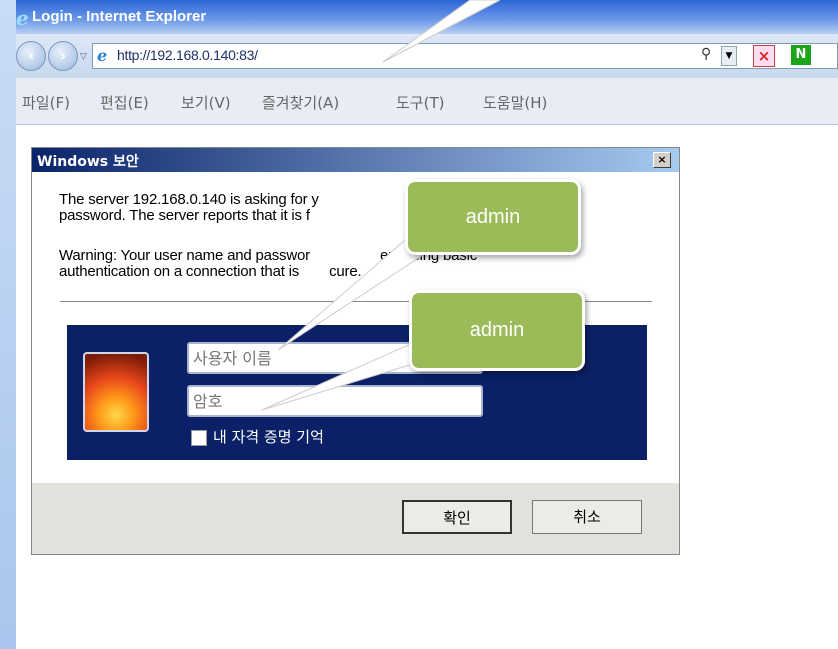 This screenshot has height=649, width=838. Describe the element at coordinates (587, 517) in the screenshot. I see `cancel-button: 취소` at that location.